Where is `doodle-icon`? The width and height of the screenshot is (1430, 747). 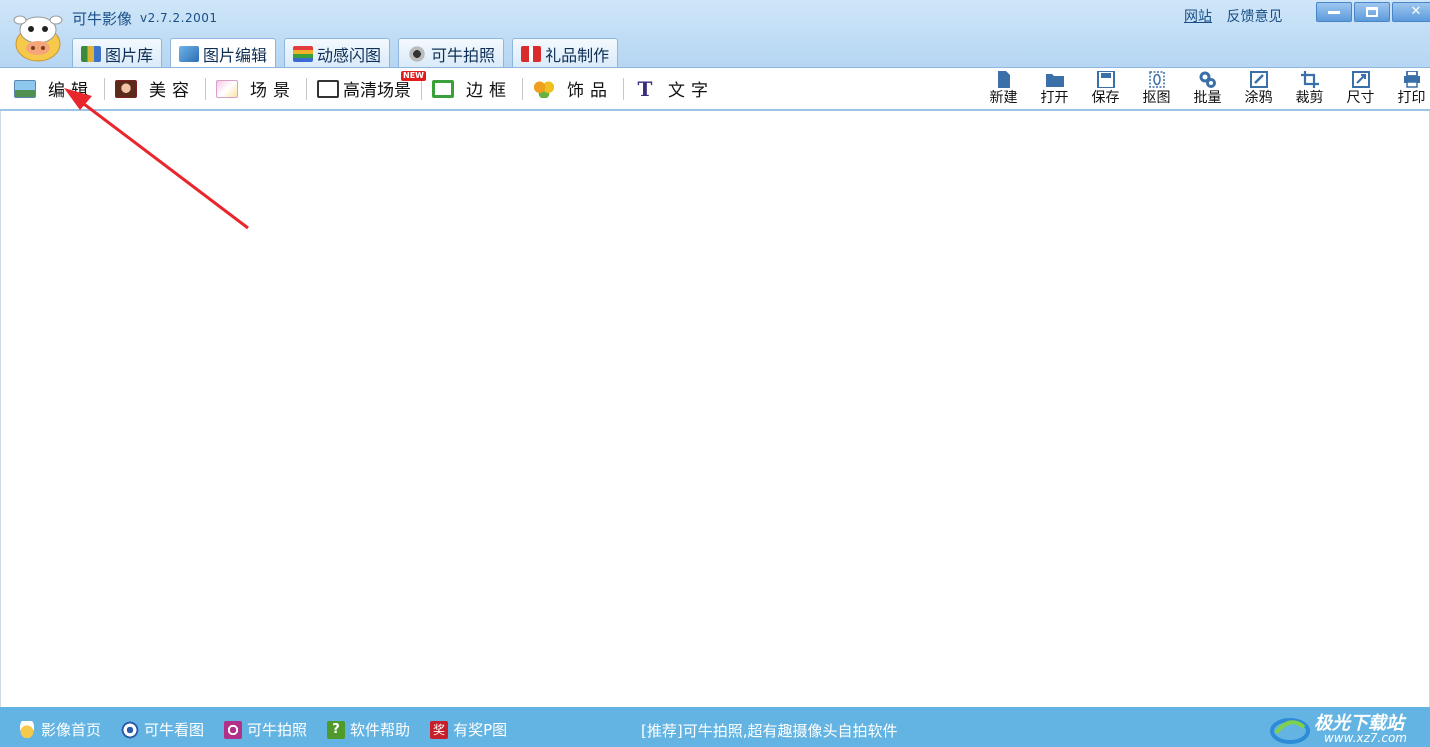
doodle-icon is located at coordinates (1258, 79).